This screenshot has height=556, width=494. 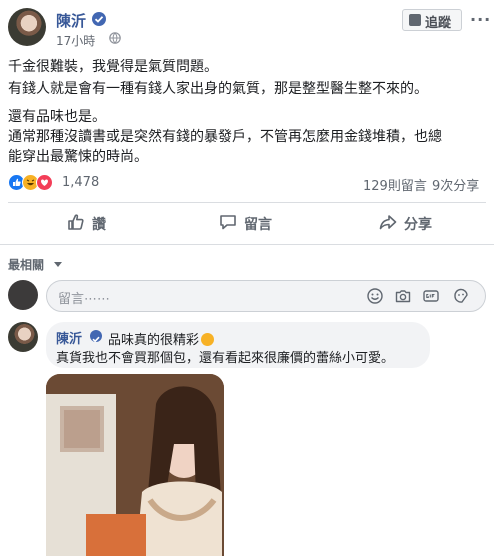 I want to click on post-author-name: 陳沂, so click(x=71, y=20).